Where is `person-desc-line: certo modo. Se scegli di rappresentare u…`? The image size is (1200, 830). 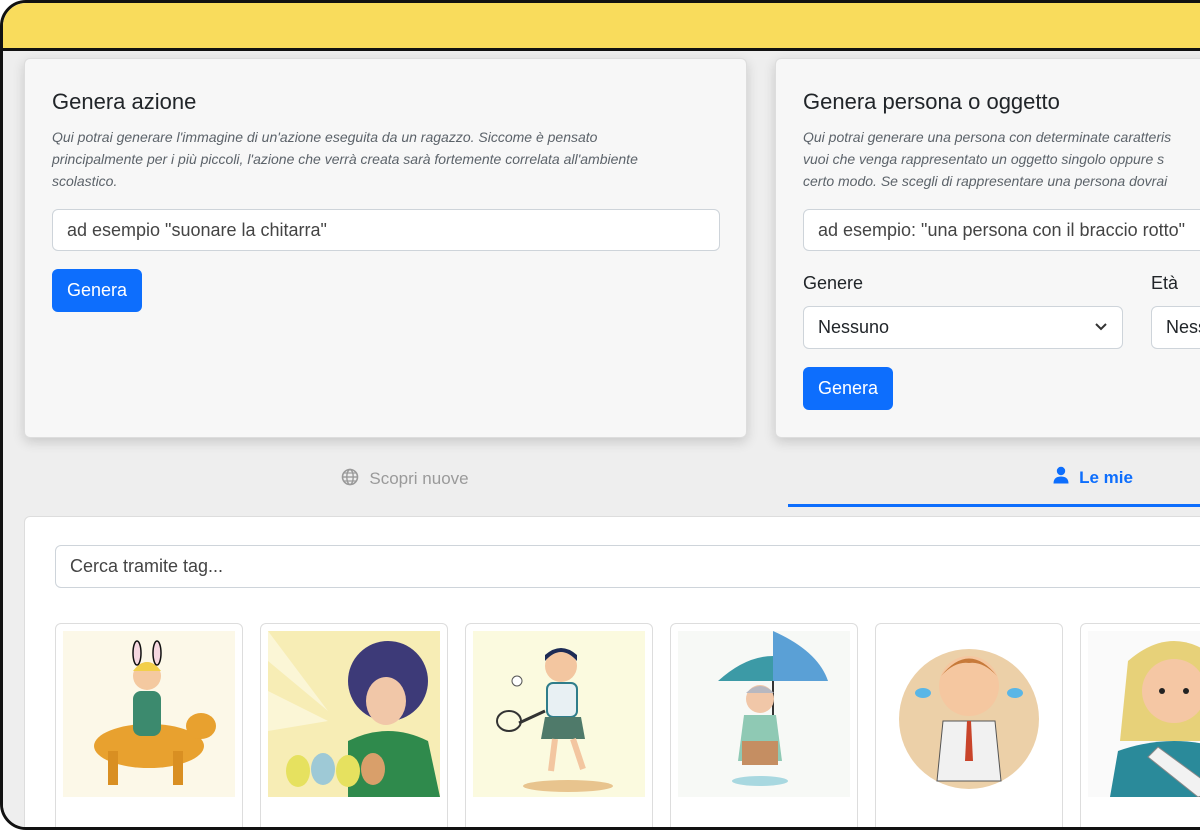
person-desc-line: certo modo. Se scegli di rappresentare u… is located at coordinates (985, 181).